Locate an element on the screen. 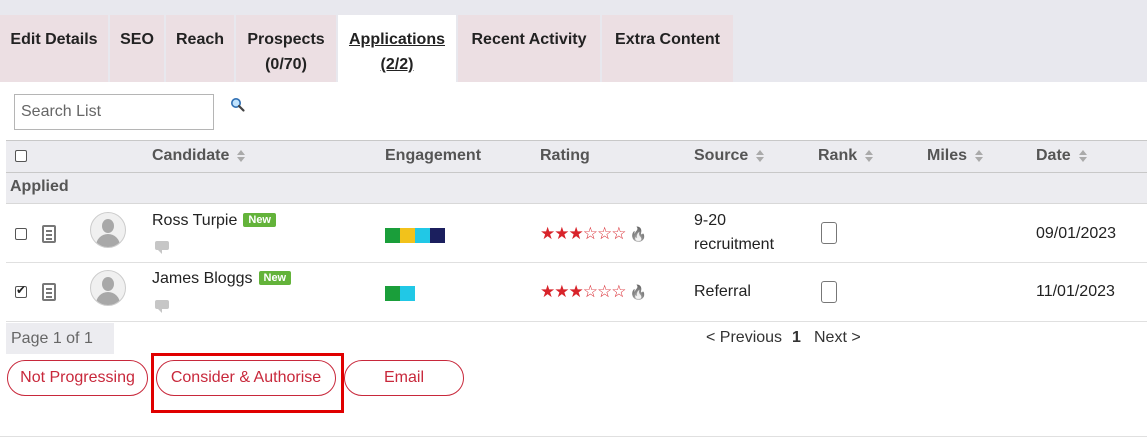  tab-label: Reach is located at coordinates (200, 39).